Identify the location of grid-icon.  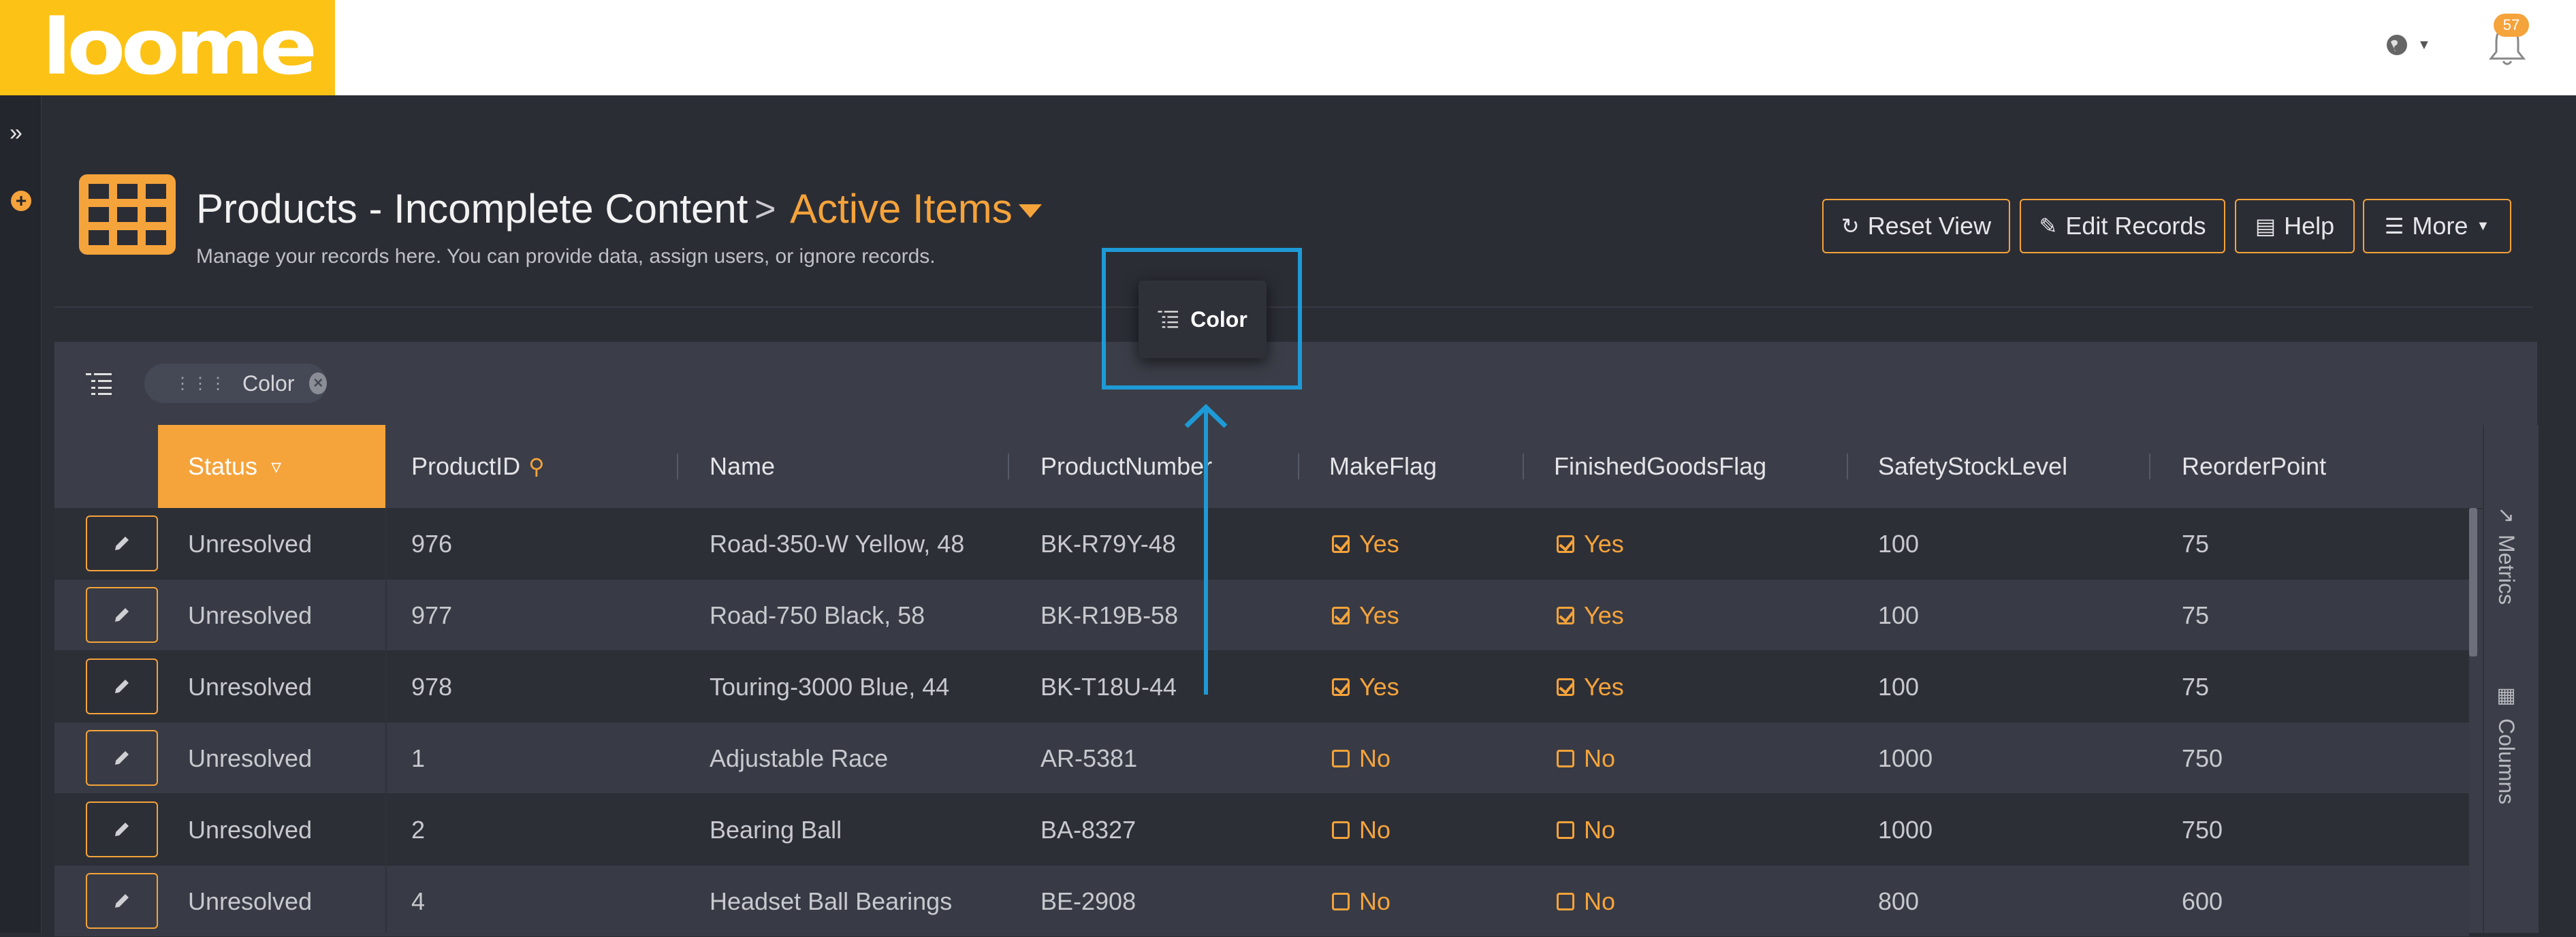
(127, 214).